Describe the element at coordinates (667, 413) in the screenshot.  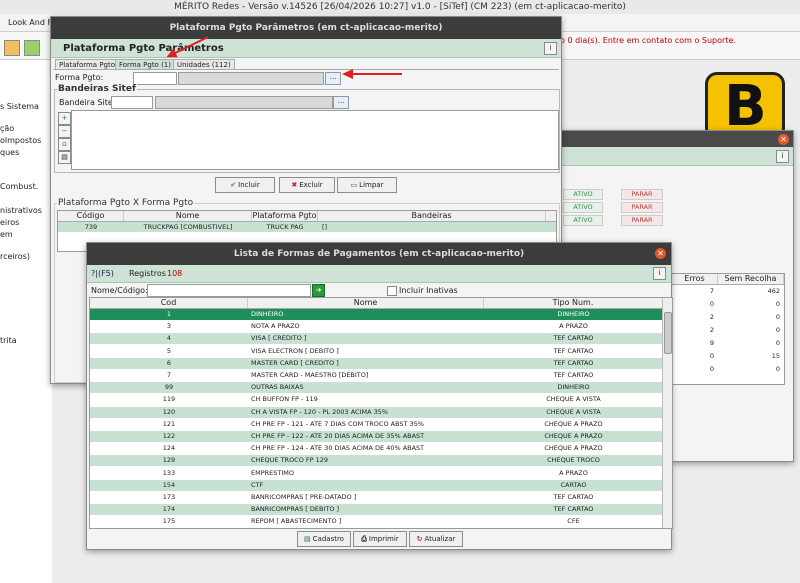
I see `scrollbar` at that location.